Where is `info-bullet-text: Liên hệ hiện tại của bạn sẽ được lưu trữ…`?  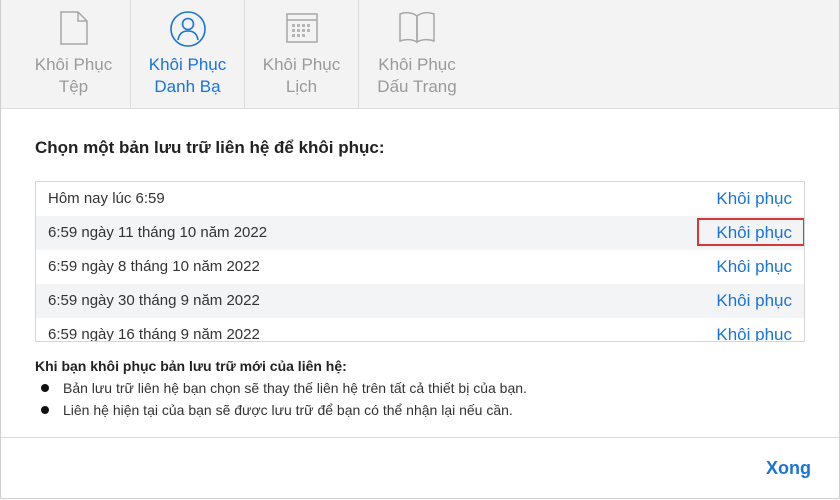
info-bullet-text: Liên hệ hiện tại của bạn sẽ được lưu trữ… is located at coordinates (288, 410).